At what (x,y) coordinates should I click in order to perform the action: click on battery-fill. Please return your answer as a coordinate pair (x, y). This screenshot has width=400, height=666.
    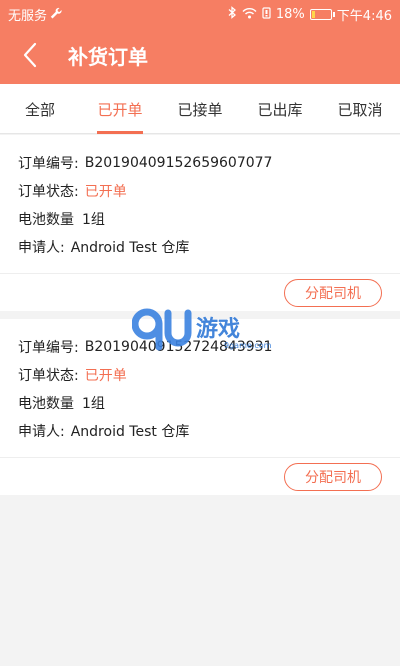
    Looking at the image, I should click on (313, 14).